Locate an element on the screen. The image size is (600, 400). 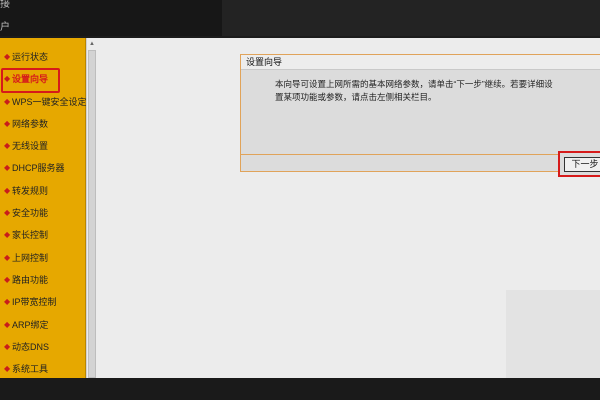
sidebar-item-label: 网络参数 is located at coordinates (30, 123).